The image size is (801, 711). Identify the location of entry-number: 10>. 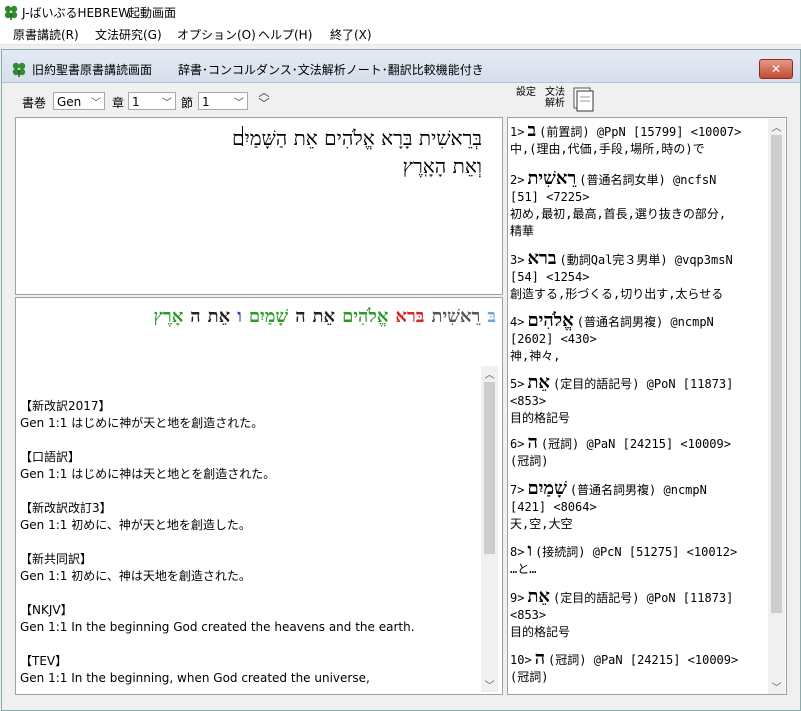
(521, 660).